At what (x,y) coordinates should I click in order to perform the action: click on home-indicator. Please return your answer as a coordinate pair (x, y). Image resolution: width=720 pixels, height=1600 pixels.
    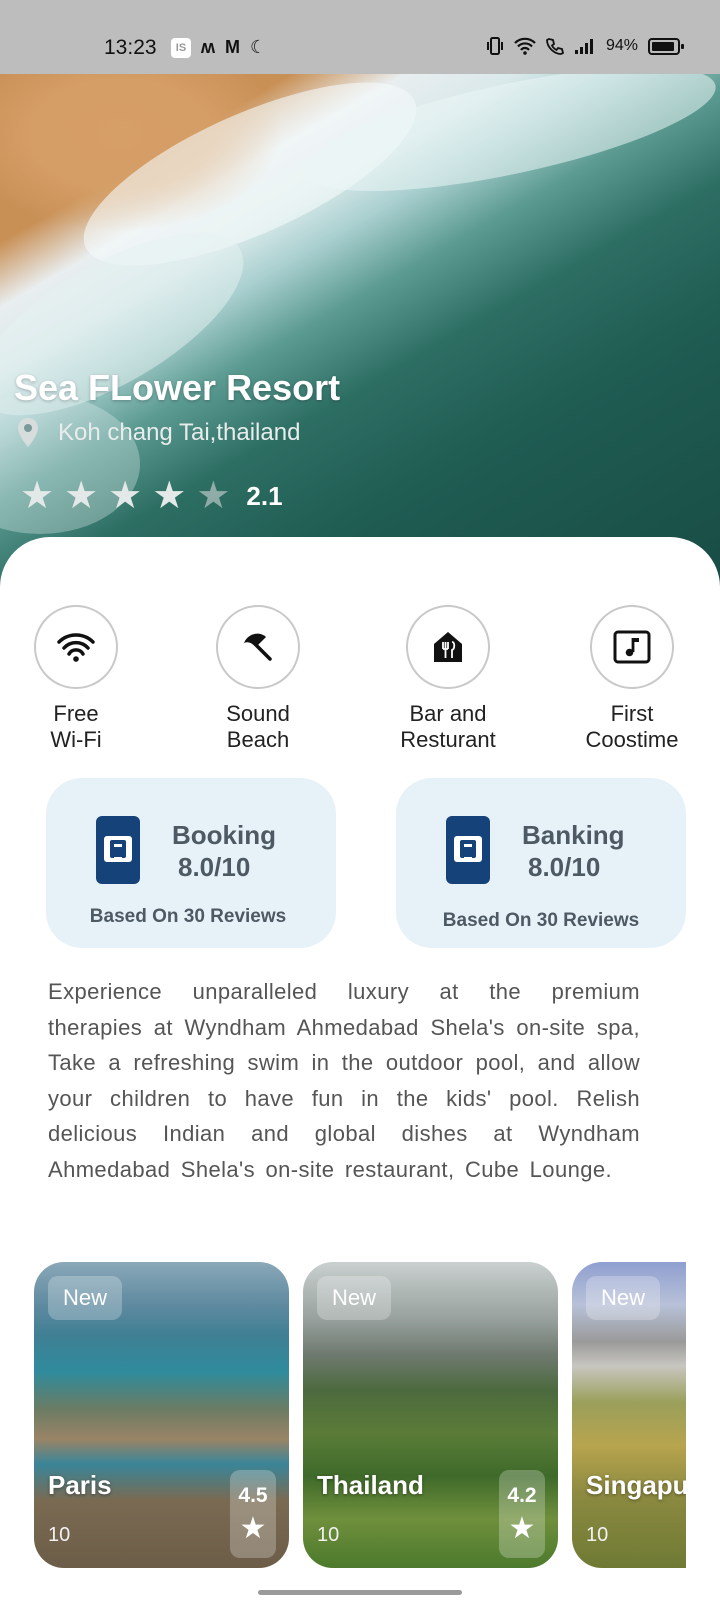
    Looking at the image, I should click on (360, 1592).